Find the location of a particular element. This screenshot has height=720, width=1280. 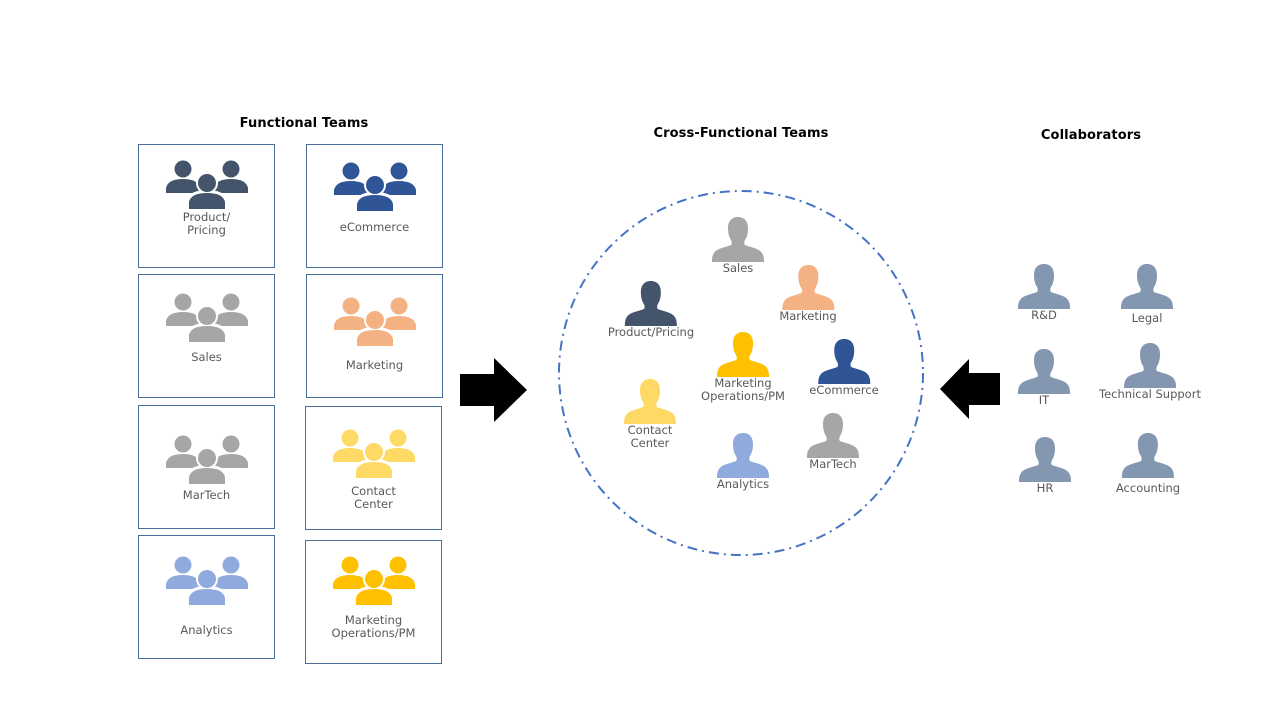

collaborator-label: Technical Support is located at coordinates (1150, 394).